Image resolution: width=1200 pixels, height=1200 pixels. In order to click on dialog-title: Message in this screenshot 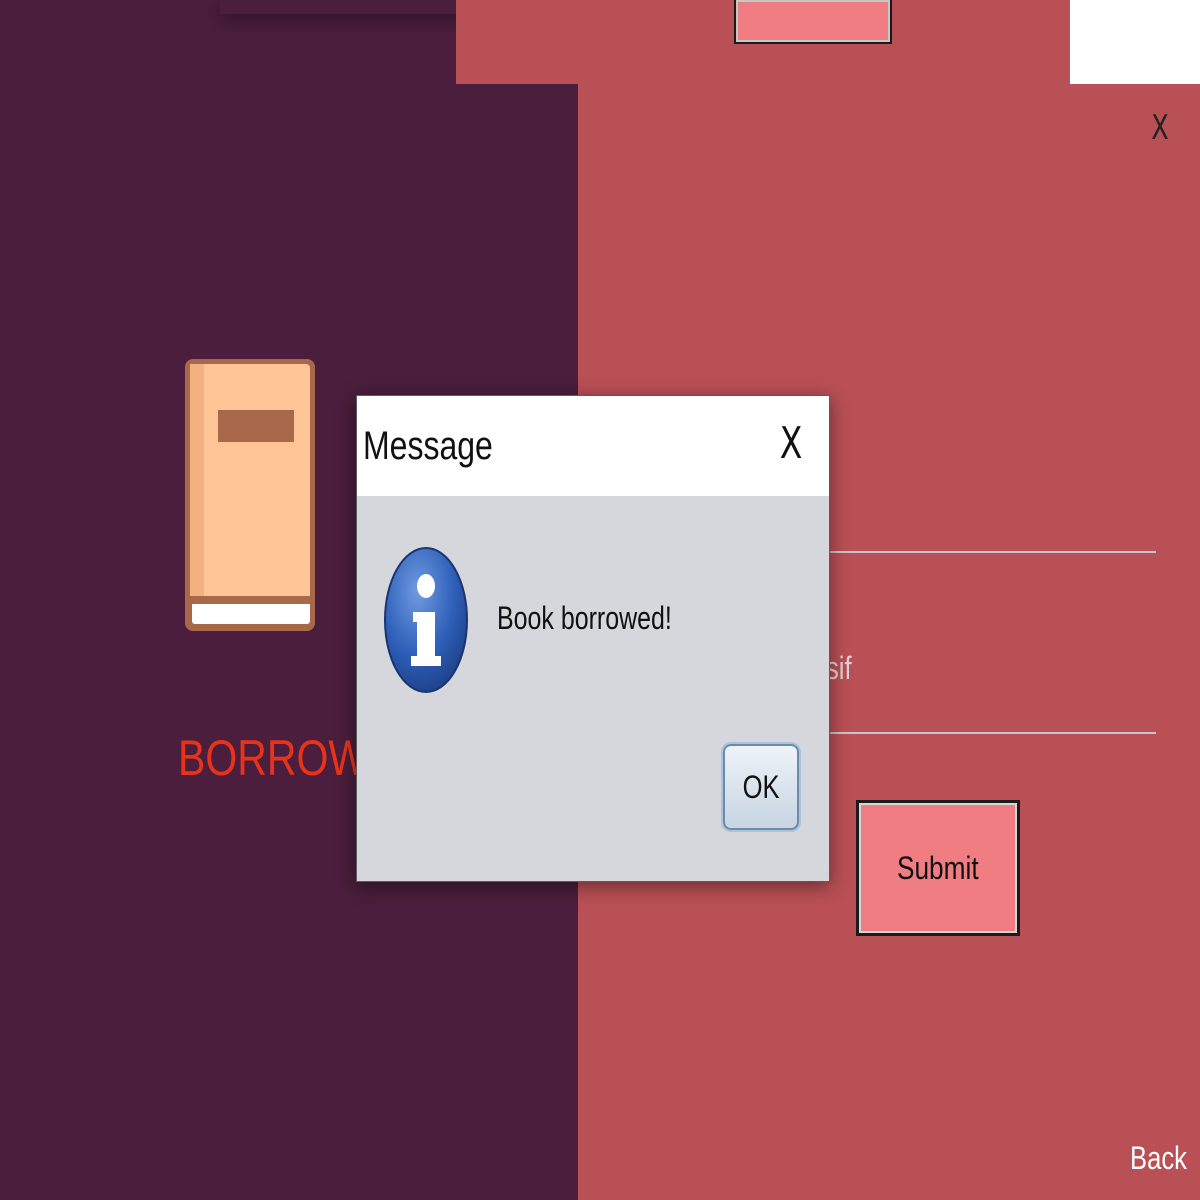, I will do `click(428, 446)`.